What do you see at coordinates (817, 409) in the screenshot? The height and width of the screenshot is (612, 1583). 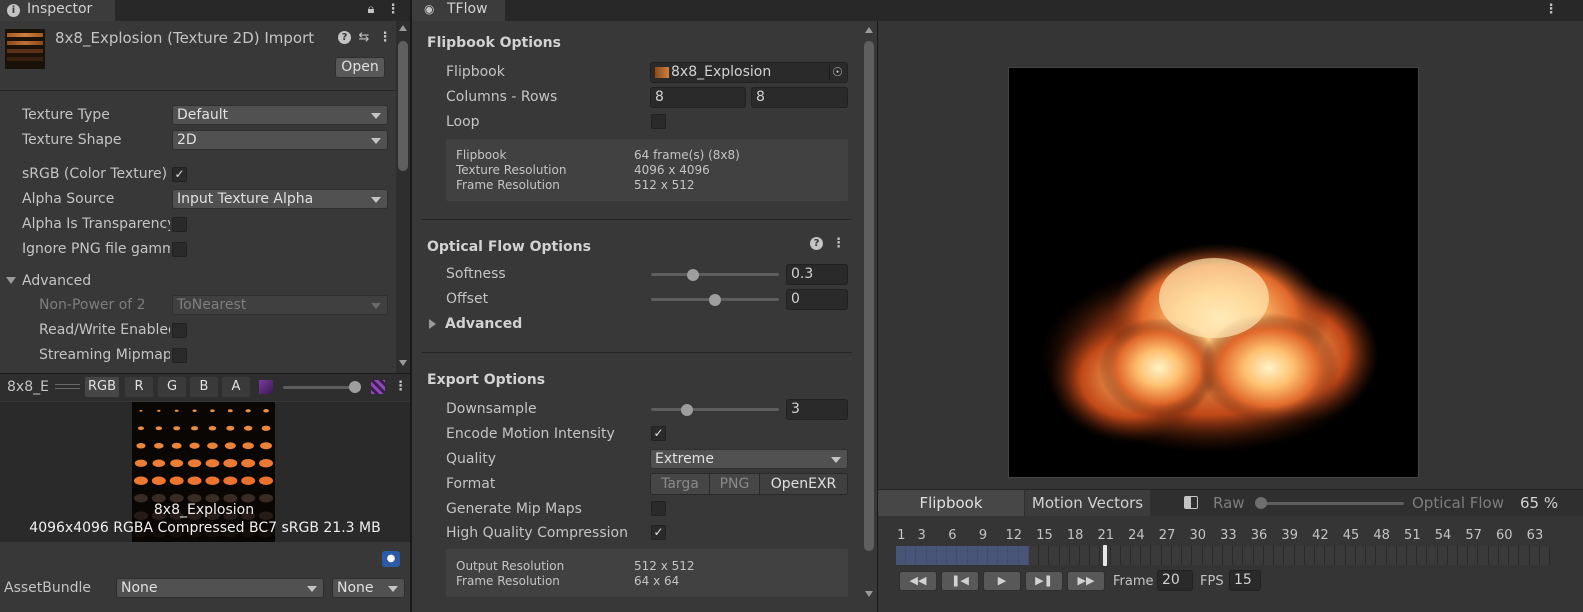 I see `downsample-field: 3` at bounding box center [817, 409].